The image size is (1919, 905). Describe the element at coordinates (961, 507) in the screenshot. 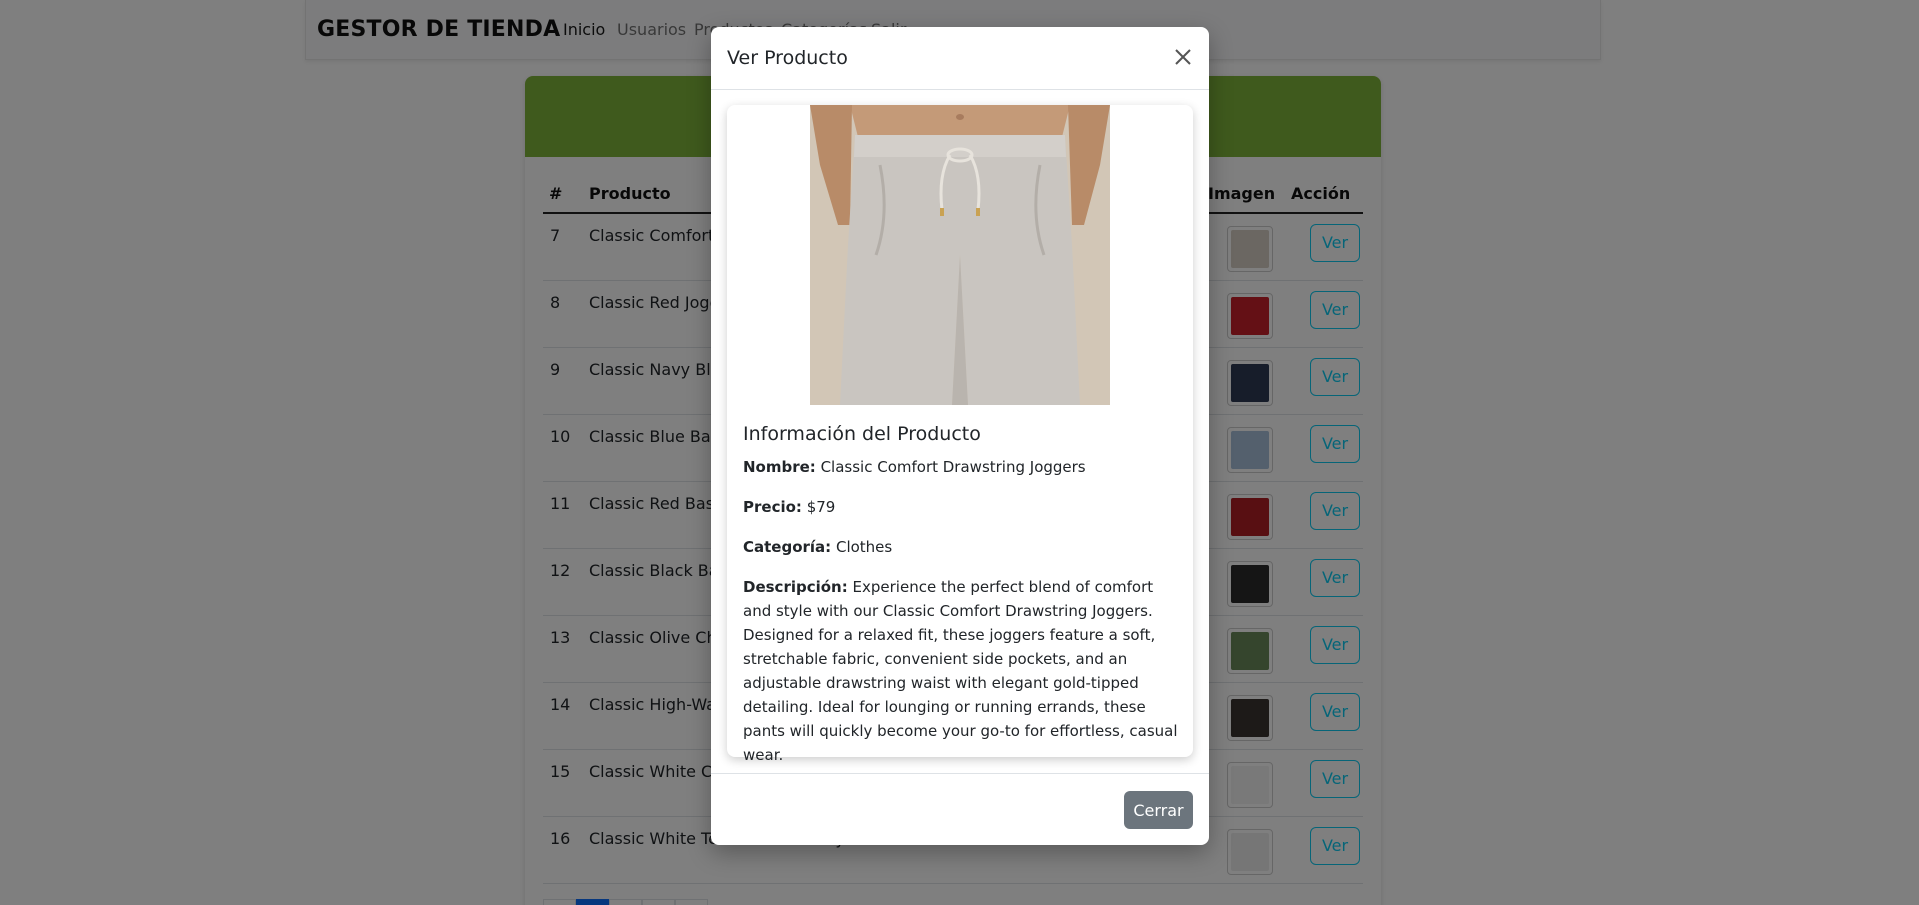

I see `product-price-field: Precio: $79` at that location.